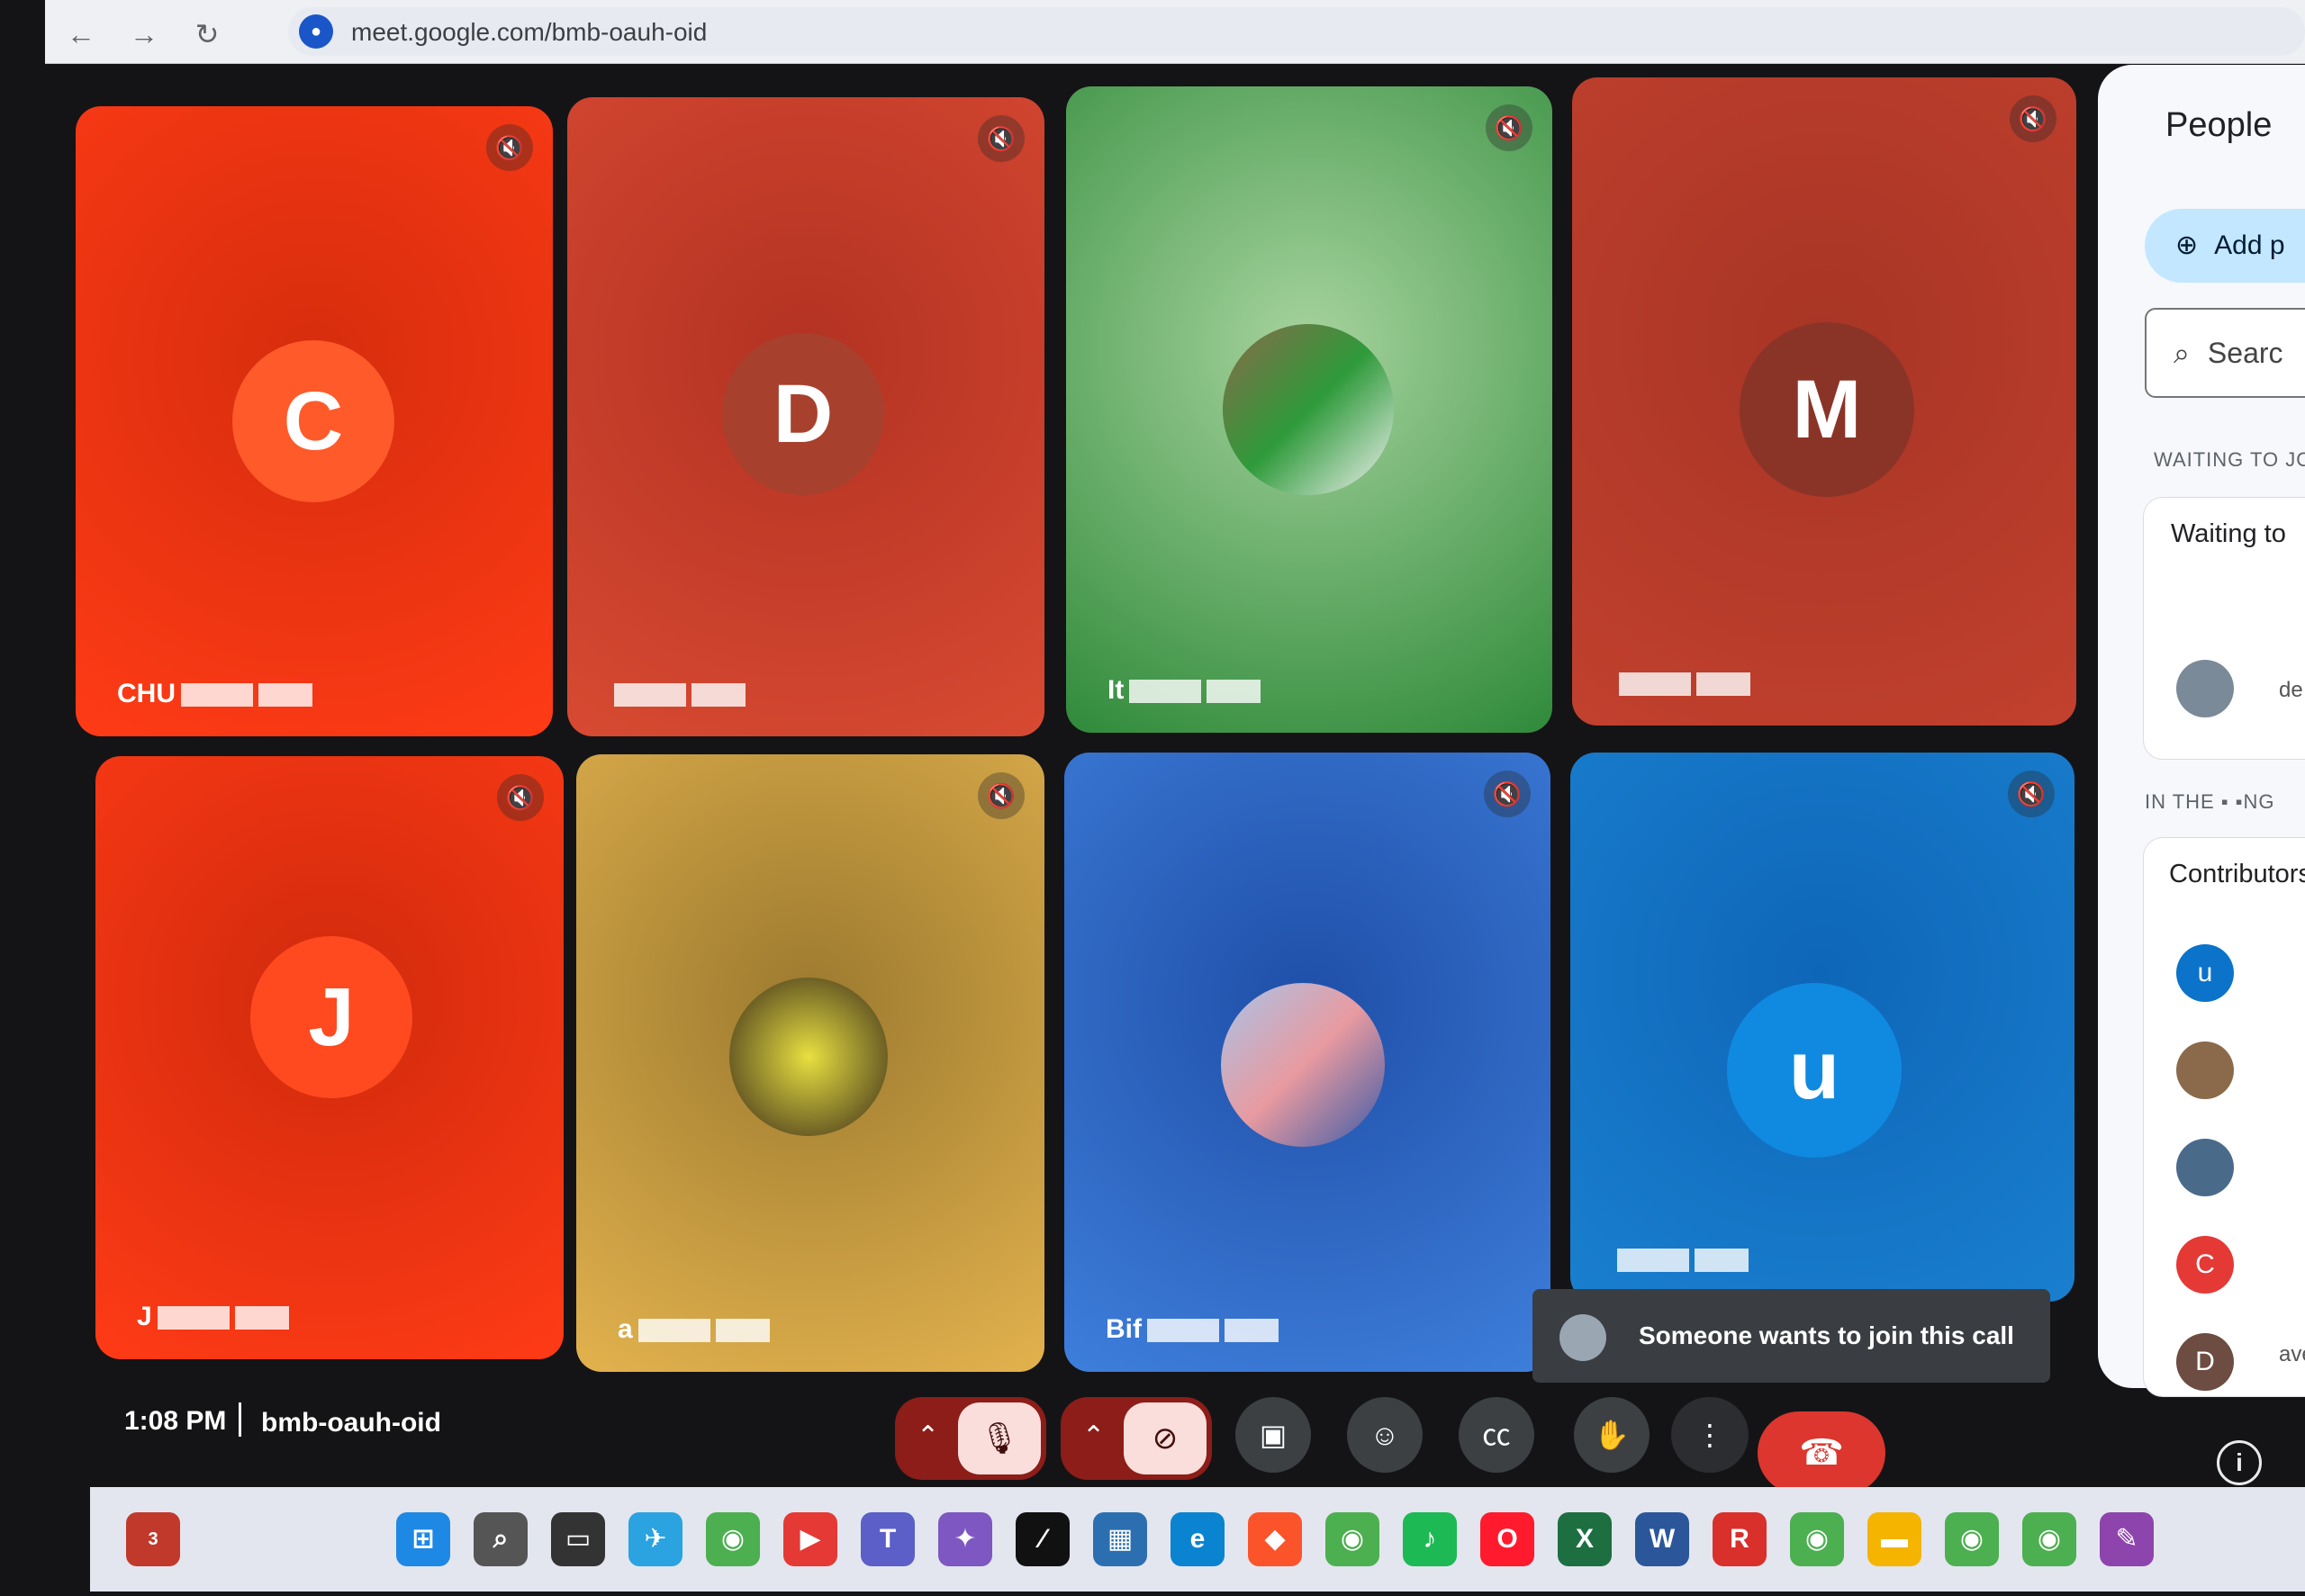  Describe the element at coordinates (2249, 245) in the screenshot. I see `add-people-label: Add p` at that location.